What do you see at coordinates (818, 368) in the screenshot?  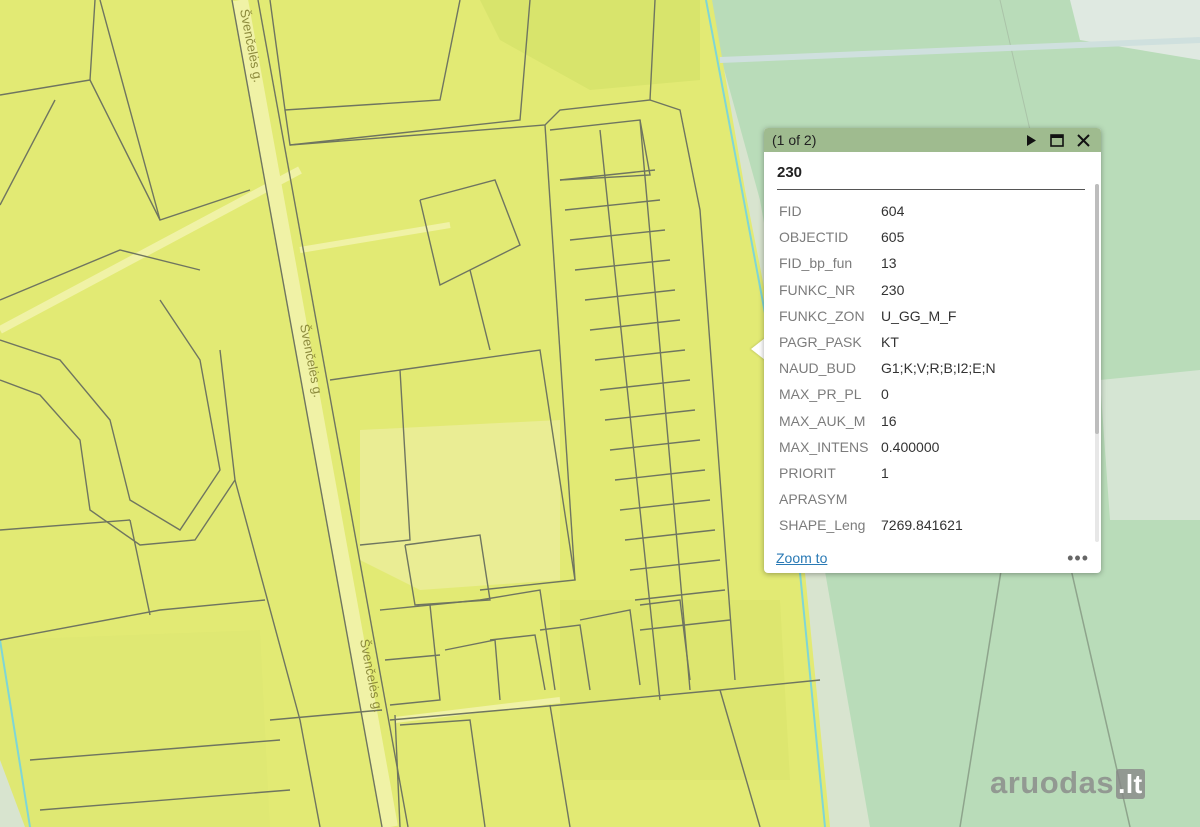 I see `attribute-key: NAUD_BUD` at bounding box center [818, 368].